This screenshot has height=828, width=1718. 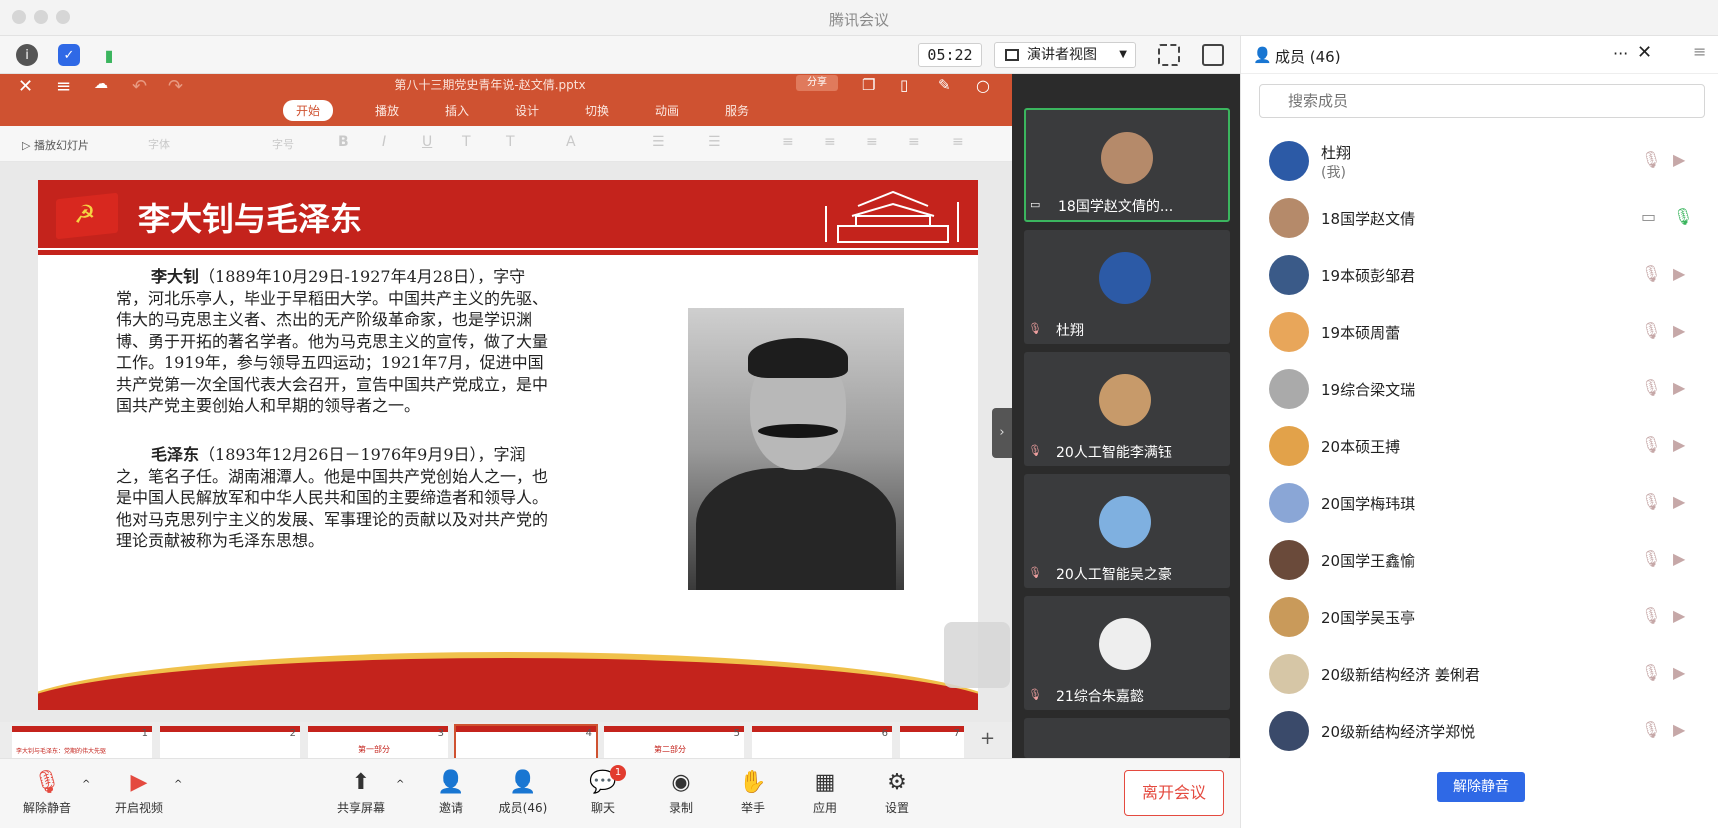 I want to click on share-screen-button: ⬆ 共享屏幕, so click(x=361, y=792).